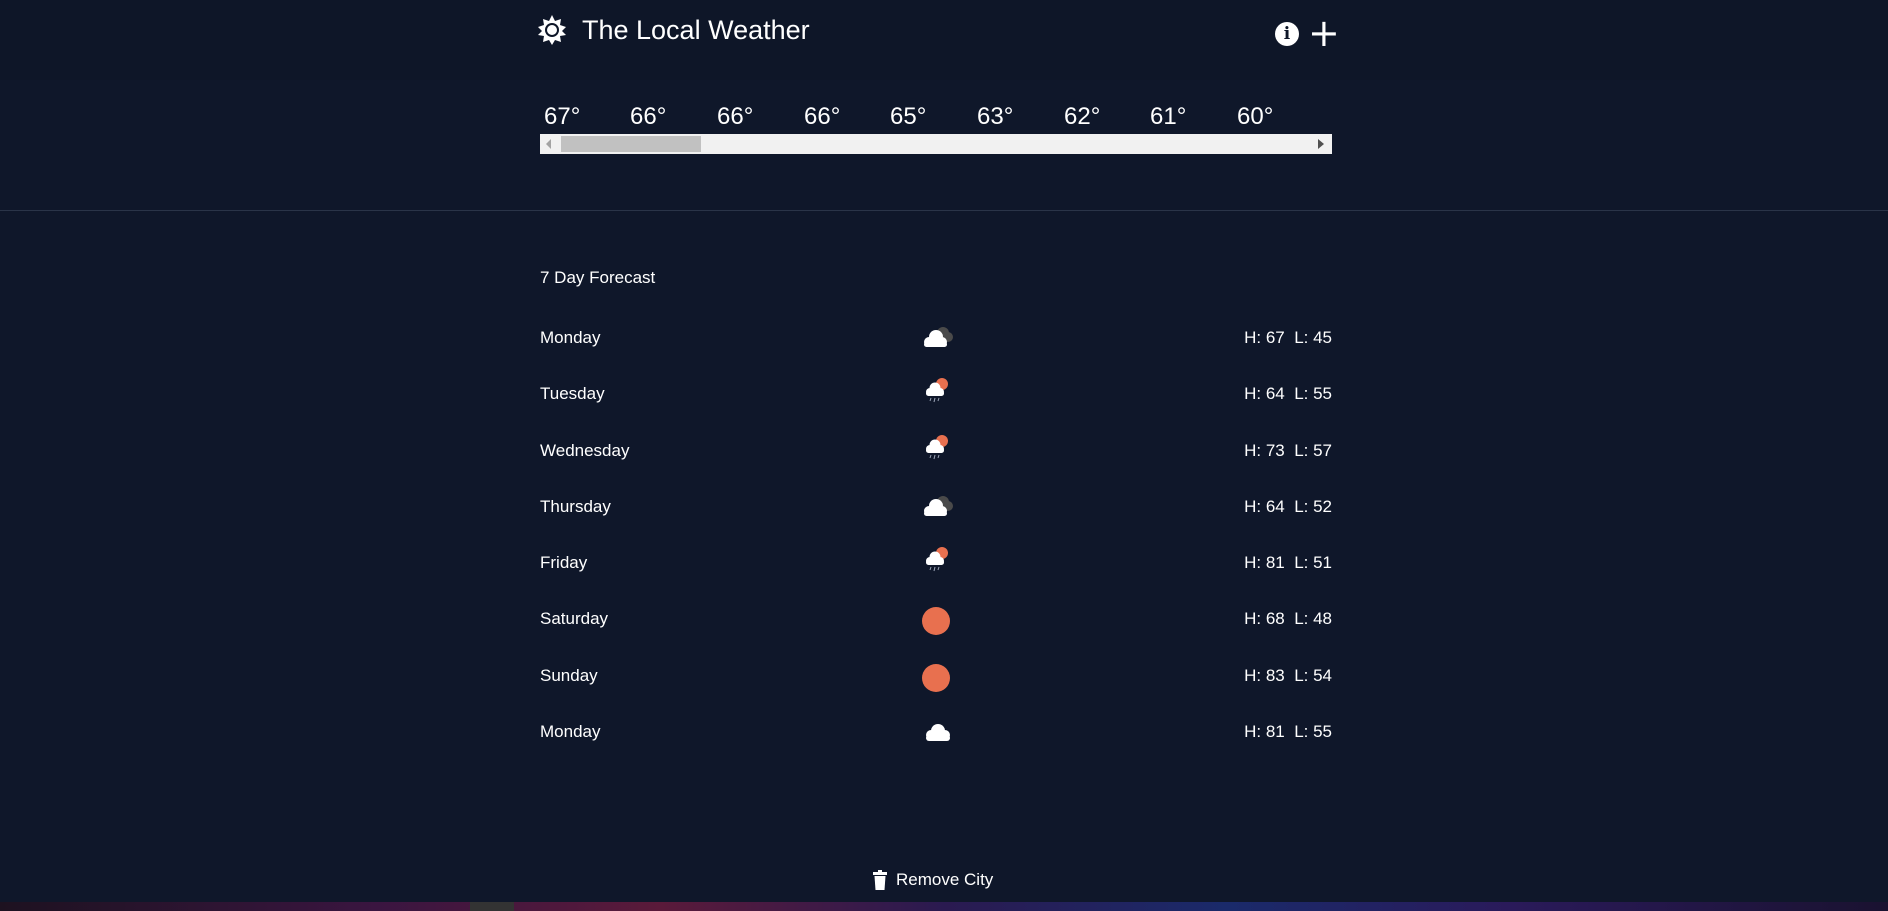 This screenshot has height=911, width=1888. I want to click on brand: The Local Weather, so click(673, 30).